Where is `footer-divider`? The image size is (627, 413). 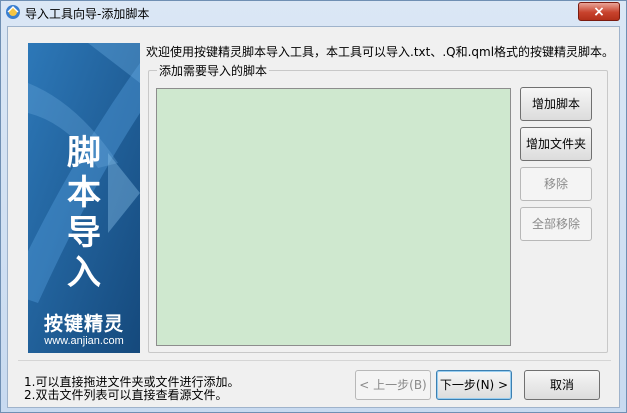 footer-divider is located at coordinates (314, 360).